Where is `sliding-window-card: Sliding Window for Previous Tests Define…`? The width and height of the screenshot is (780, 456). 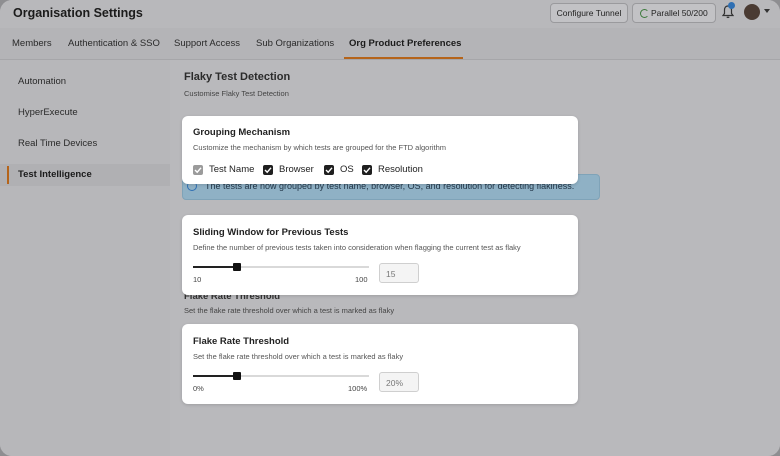
sliding-window-card: Sliding Window for Previous Tests Define… is located at coordinates (380, 255).